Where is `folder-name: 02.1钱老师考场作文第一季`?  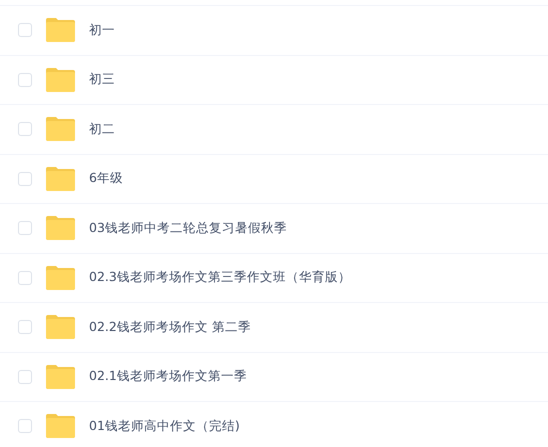
folder-name: 02.1钱老师考场作文第一季 is located at coordinates (168, 377).